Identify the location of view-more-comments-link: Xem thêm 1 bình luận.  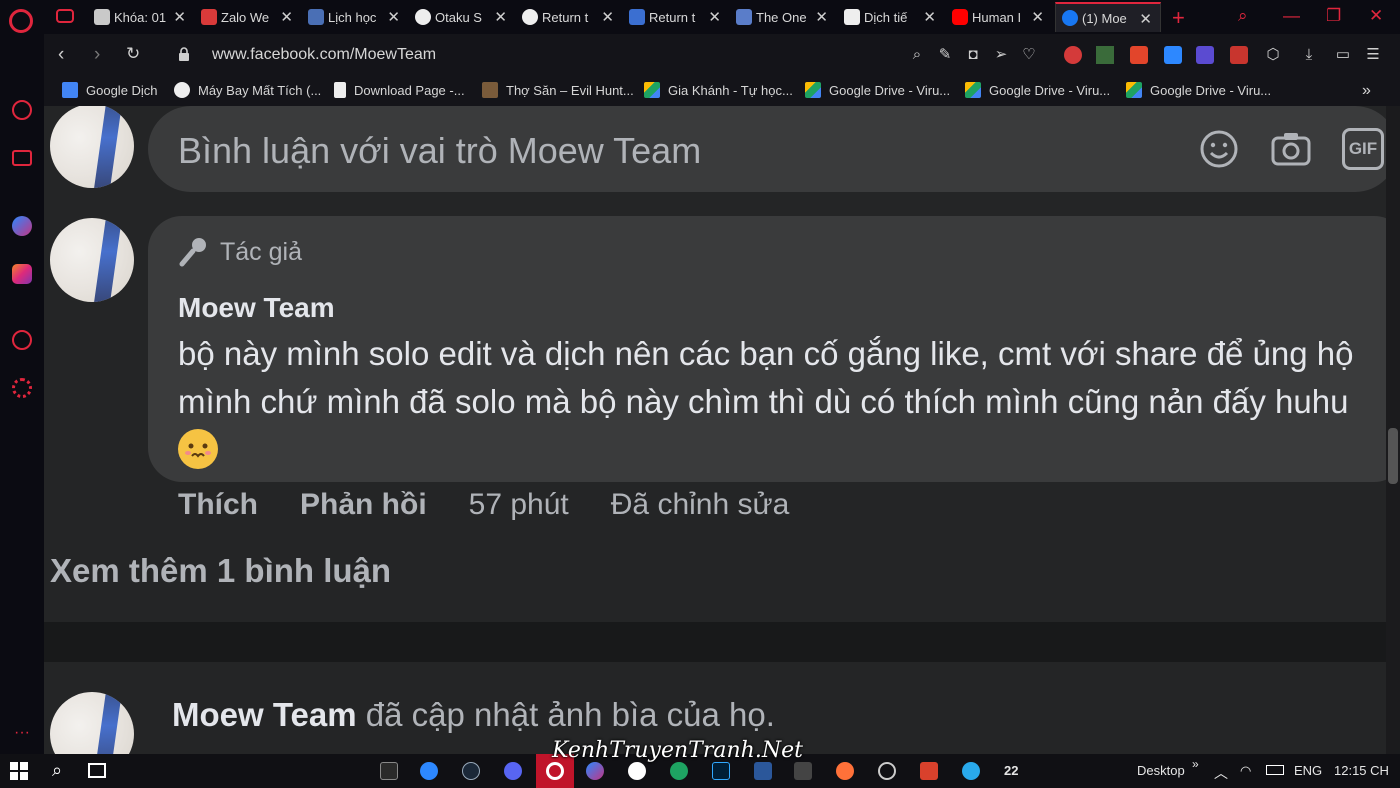
(220, 571).